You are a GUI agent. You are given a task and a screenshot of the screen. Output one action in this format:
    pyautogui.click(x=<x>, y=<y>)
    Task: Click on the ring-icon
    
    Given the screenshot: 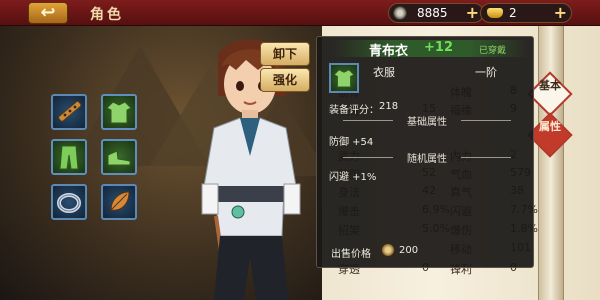 What is the action you would take?
    pyautogui.click(x=69, y=203)
    